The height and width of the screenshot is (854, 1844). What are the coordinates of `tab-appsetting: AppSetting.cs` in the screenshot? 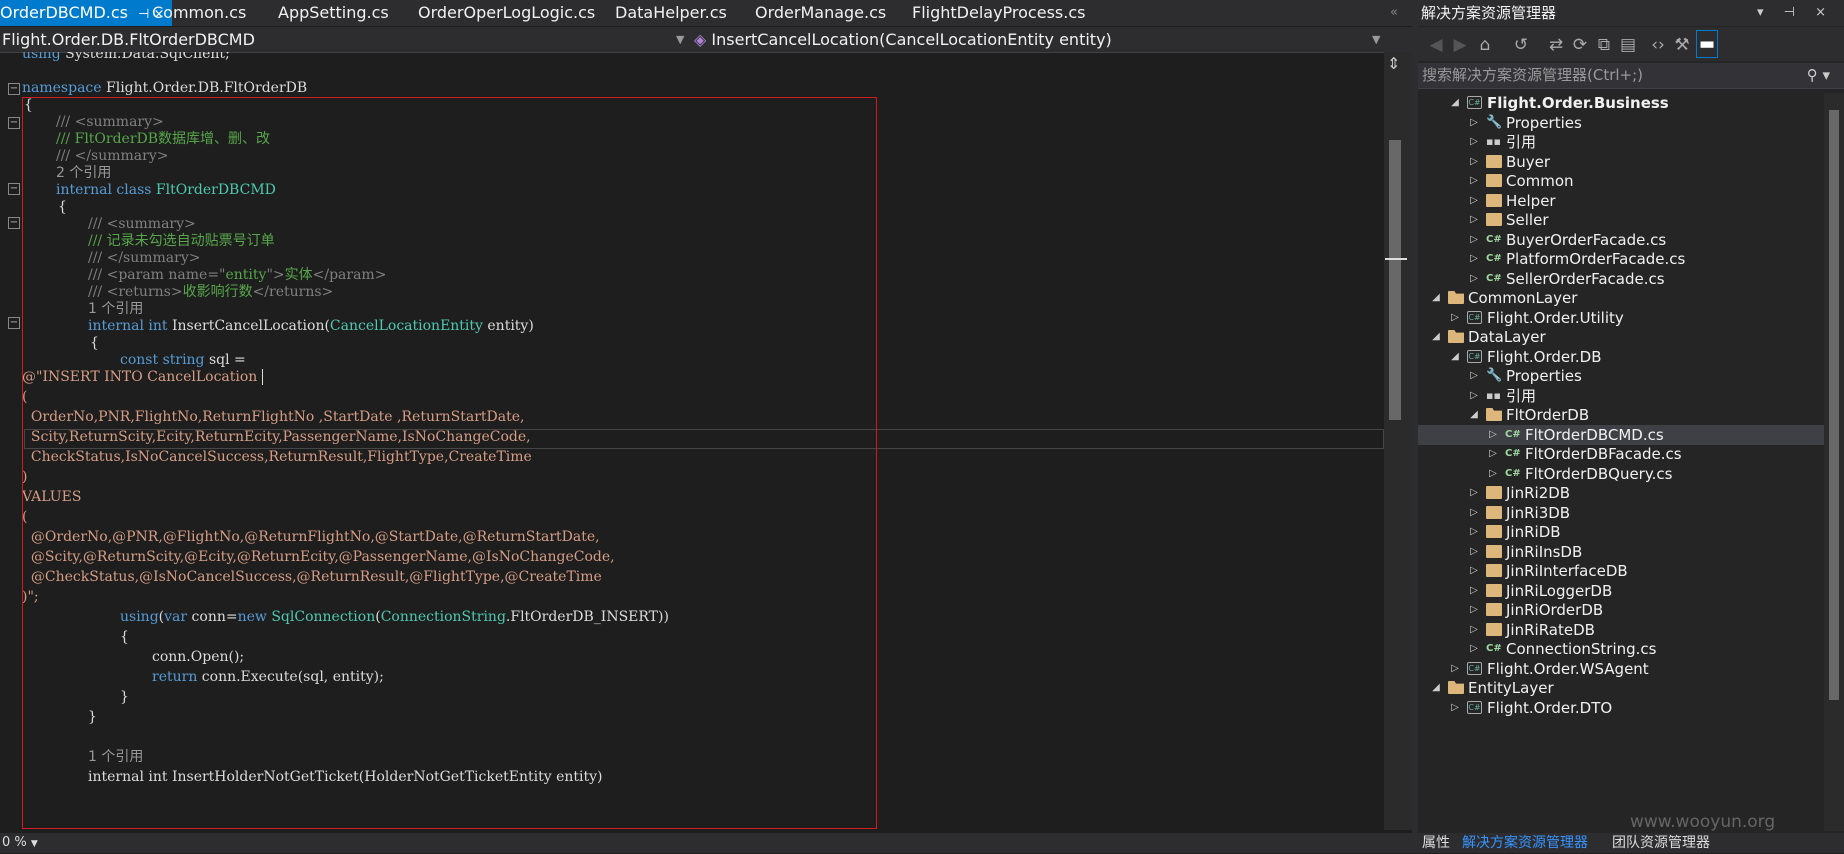 It's located at (333, 13).